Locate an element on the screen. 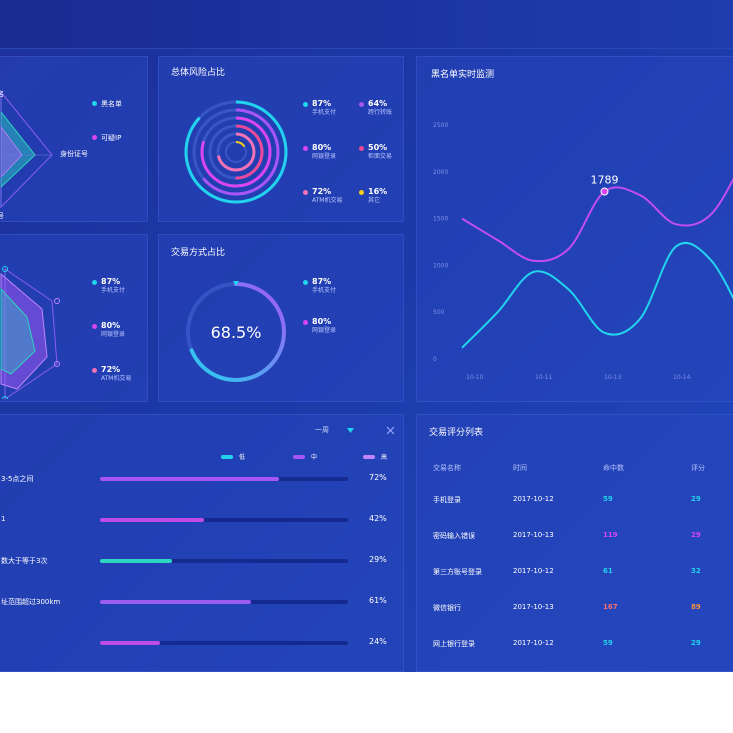  legend-pct: 50% is located at coordinates (378, 147).